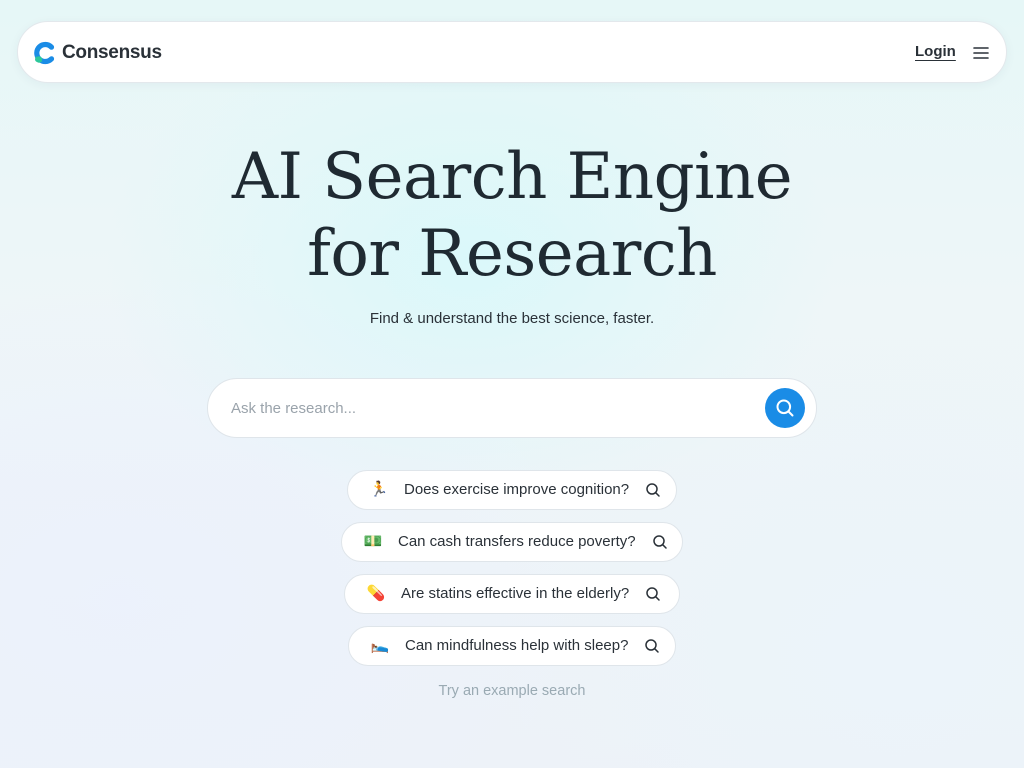  What do you see at coordinates (376, 593) in the screenshot?
I see `pill-emoji-icon: 💊` at bounding box center [376, 593].